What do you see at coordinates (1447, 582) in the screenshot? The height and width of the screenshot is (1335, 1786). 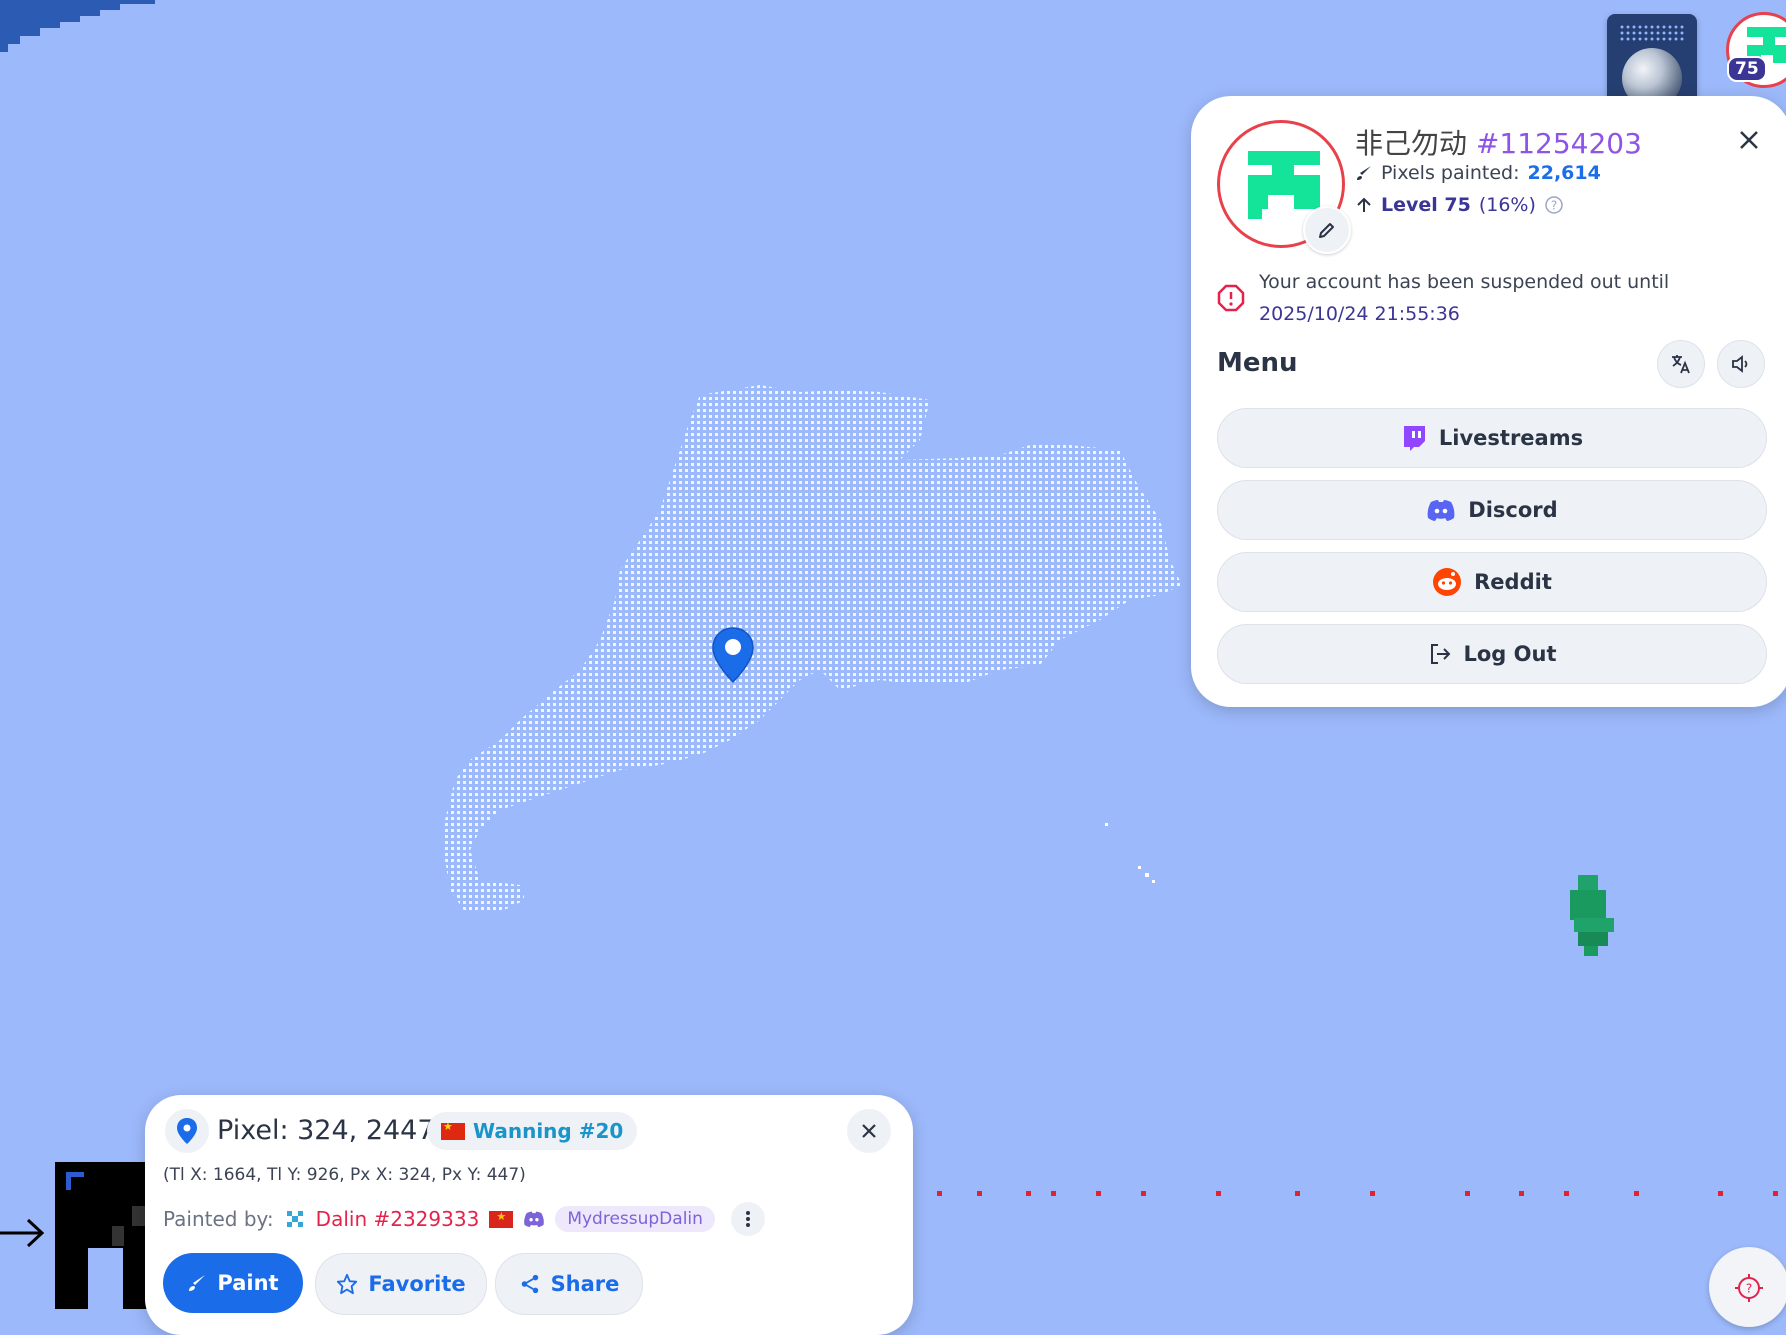 I see `reddit-icon` at bounding box center [1447, 582].